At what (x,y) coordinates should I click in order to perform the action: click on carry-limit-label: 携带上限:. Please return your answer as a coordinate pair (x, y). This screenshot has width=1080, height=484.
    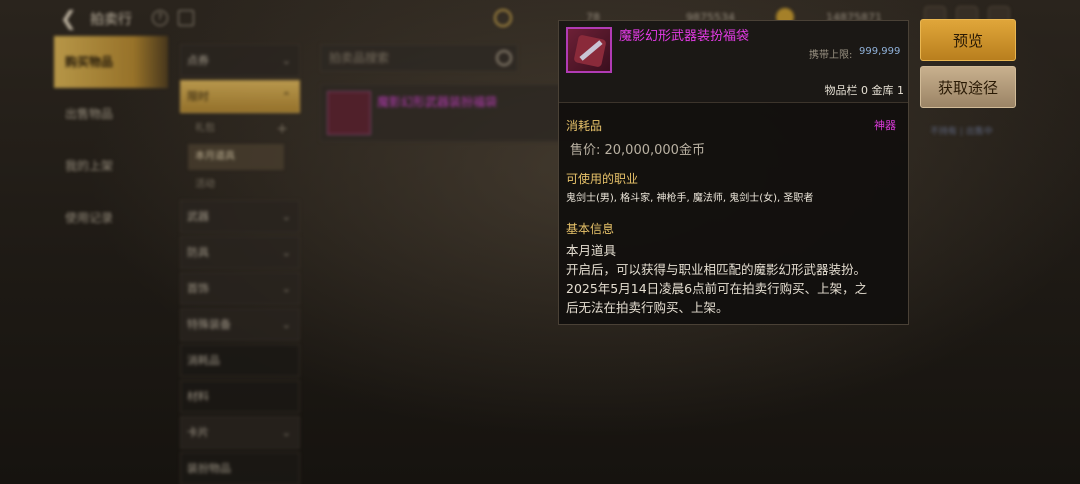
    Looking at the image, I should click on (831, 55).